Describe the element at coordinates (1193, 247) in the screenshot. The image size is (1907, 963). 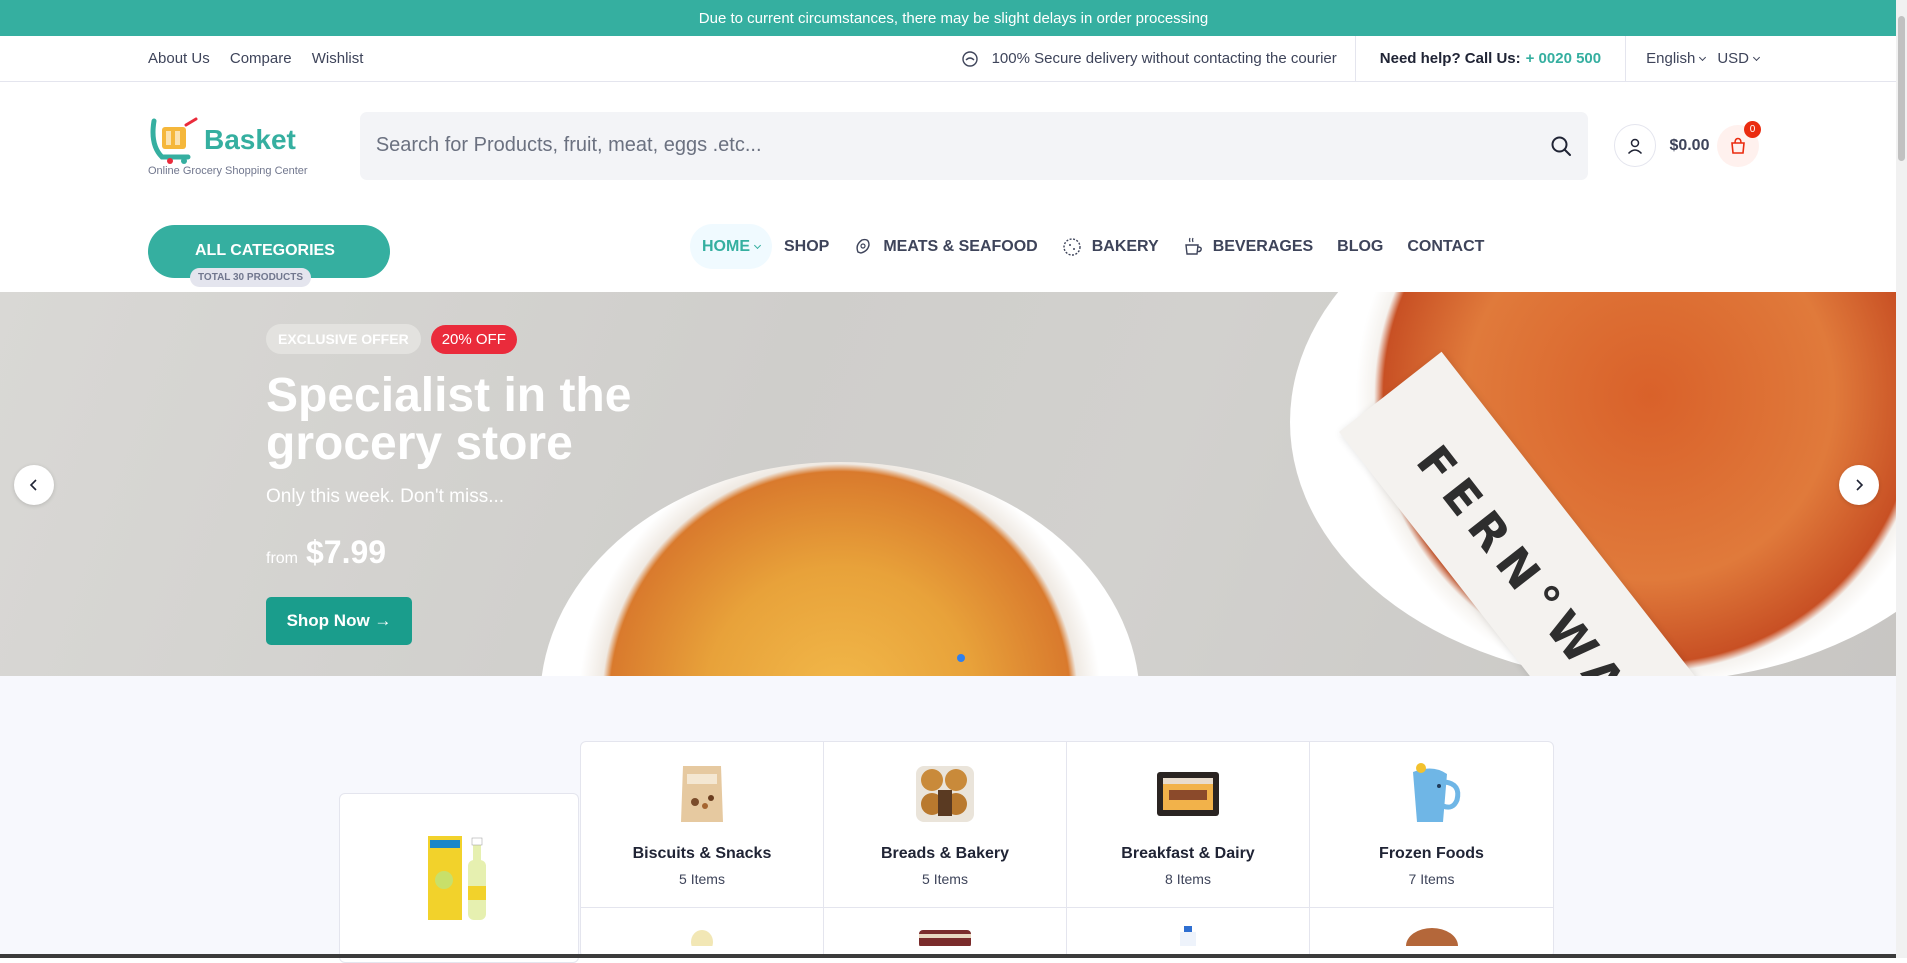
I see `coffee-cup-icon` at that location.